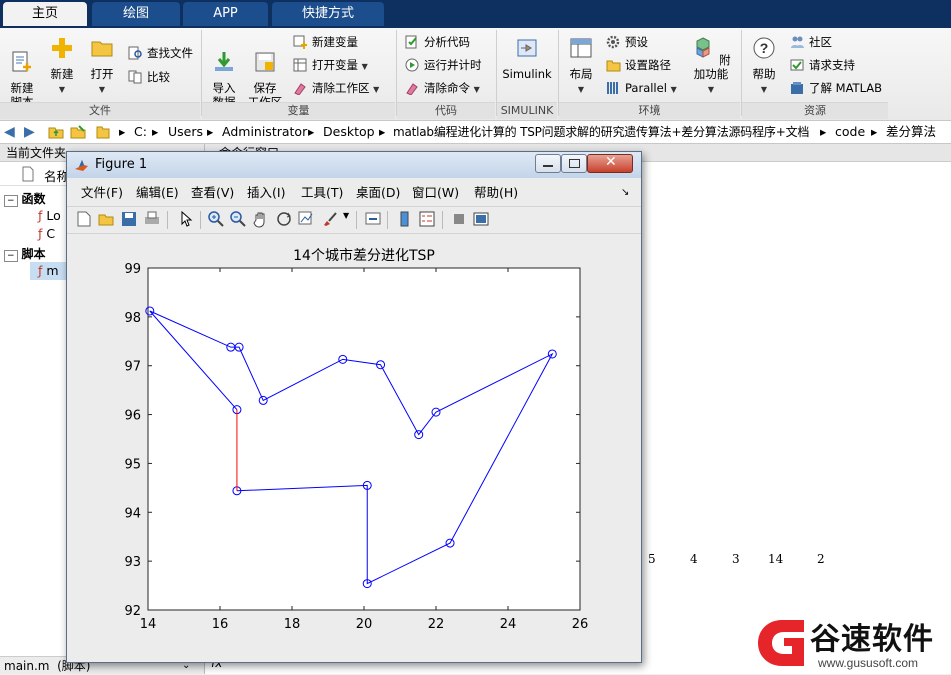  What do you see at coordinates (306, 219) in the screenshot?
I see `data-cursor-icon` at bounding box center [306, 219].